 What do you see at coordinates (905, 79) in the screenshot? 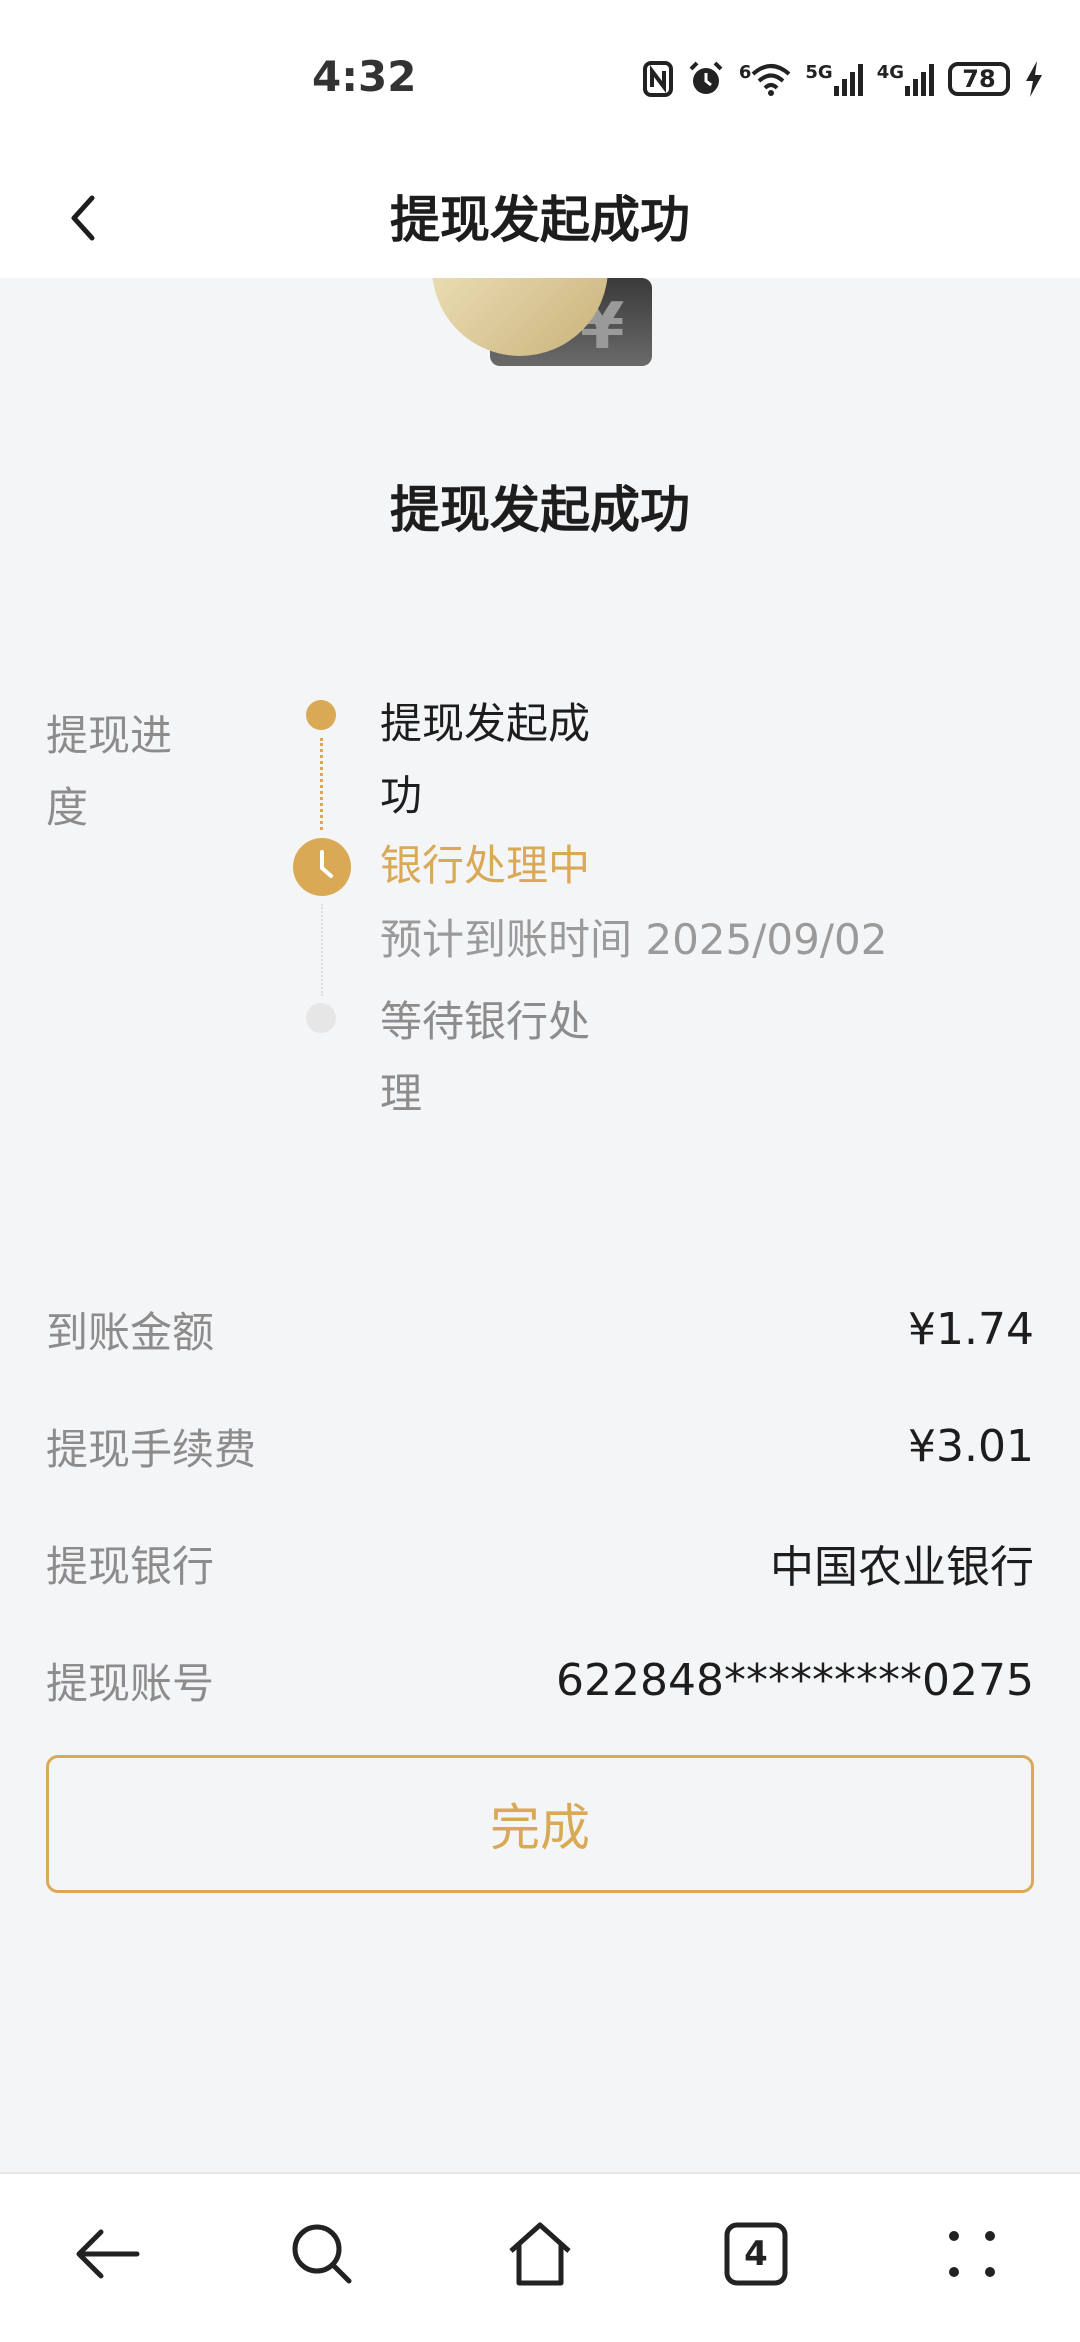
I see `signal-4g-icon: 4G` at bounding box center [905, 79].